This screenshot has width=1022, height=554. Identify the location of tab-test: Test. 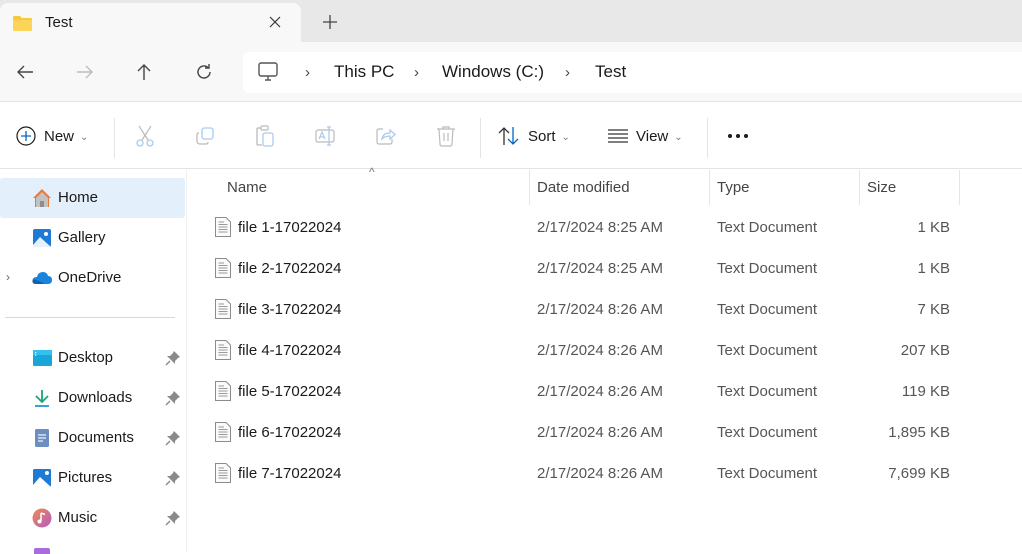
(150, 23).